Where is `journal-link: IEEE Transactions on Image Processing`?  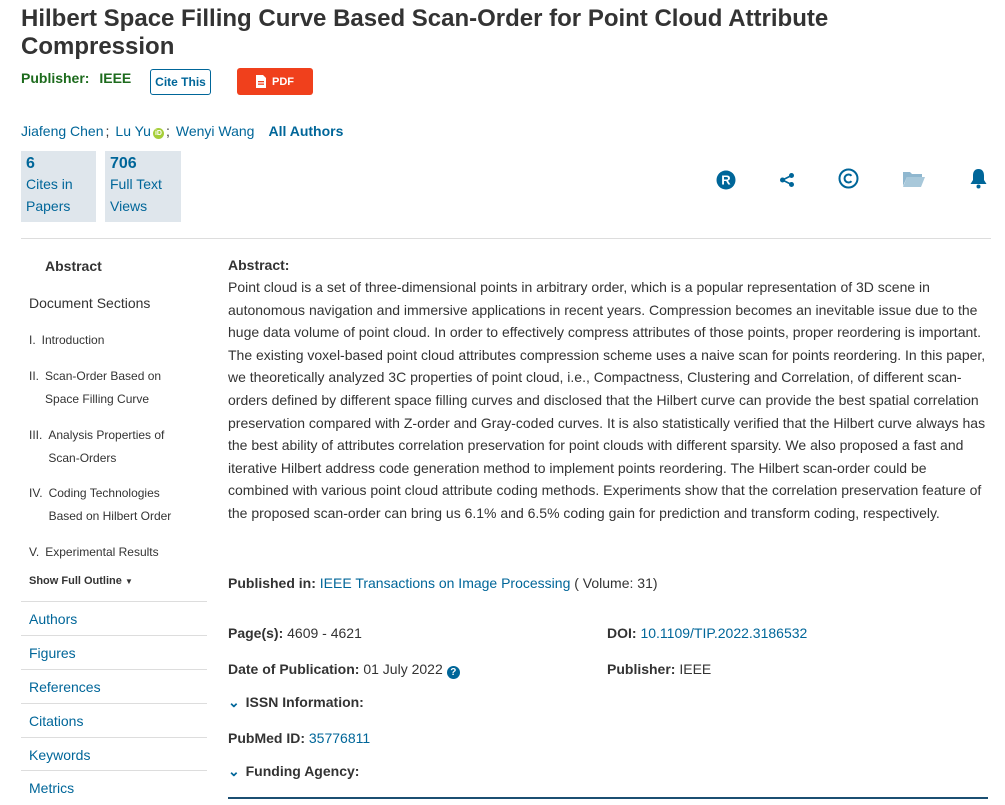
journal-link: IEEE Transactions on Image Processing is located at coordinates (445, 583).